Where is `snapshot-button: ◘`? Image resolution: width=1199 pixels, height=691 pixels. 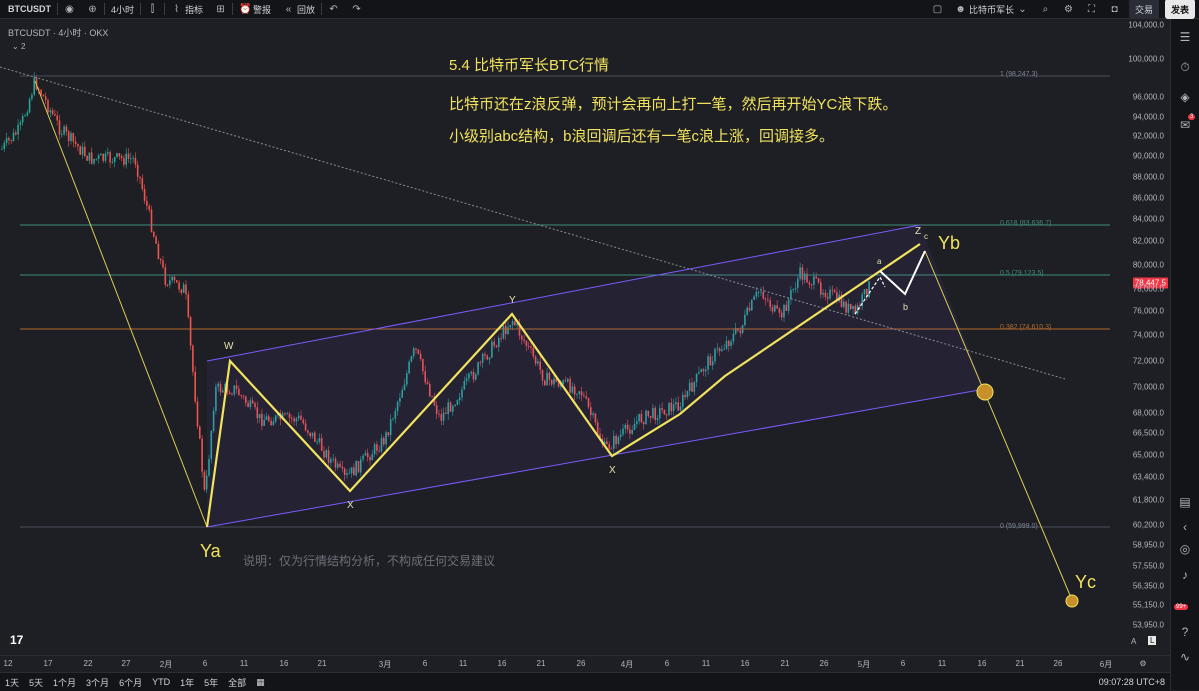
snapshot-button: ◘ is located at coordinates (1114, 9).